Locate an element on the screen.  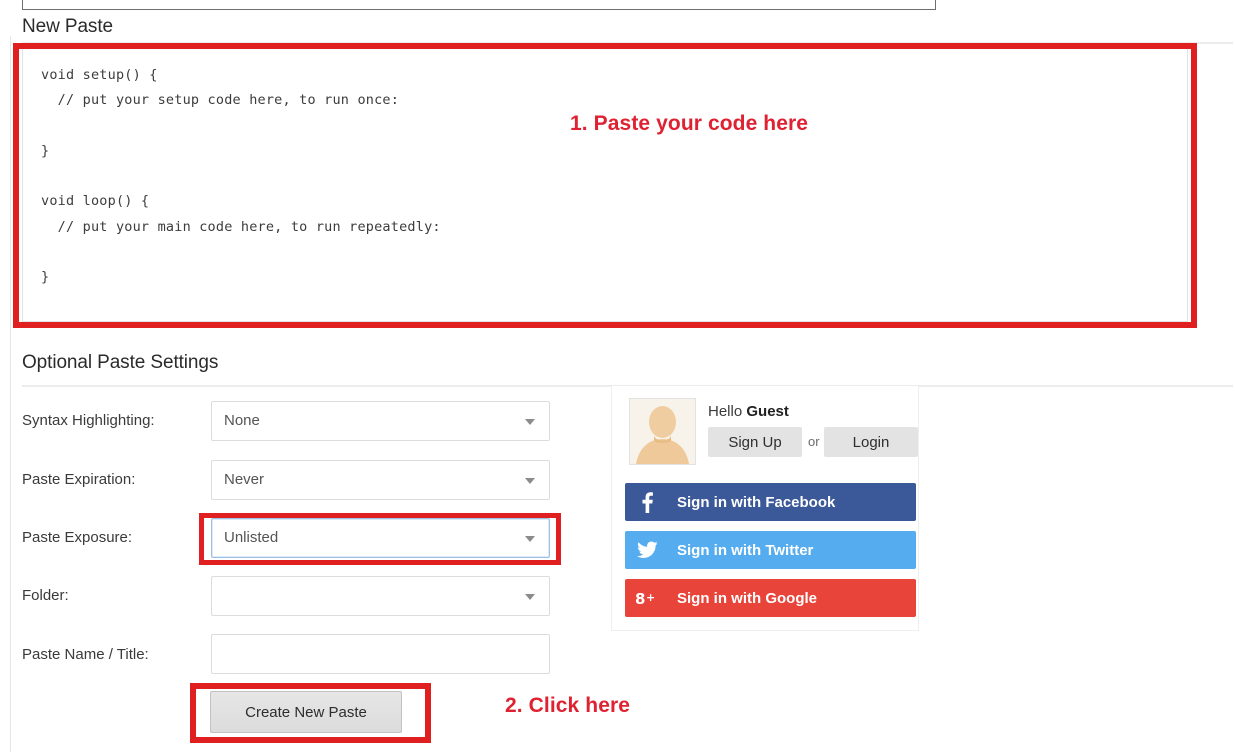
folder-label: Folder: is located at coordinates (45, 595).